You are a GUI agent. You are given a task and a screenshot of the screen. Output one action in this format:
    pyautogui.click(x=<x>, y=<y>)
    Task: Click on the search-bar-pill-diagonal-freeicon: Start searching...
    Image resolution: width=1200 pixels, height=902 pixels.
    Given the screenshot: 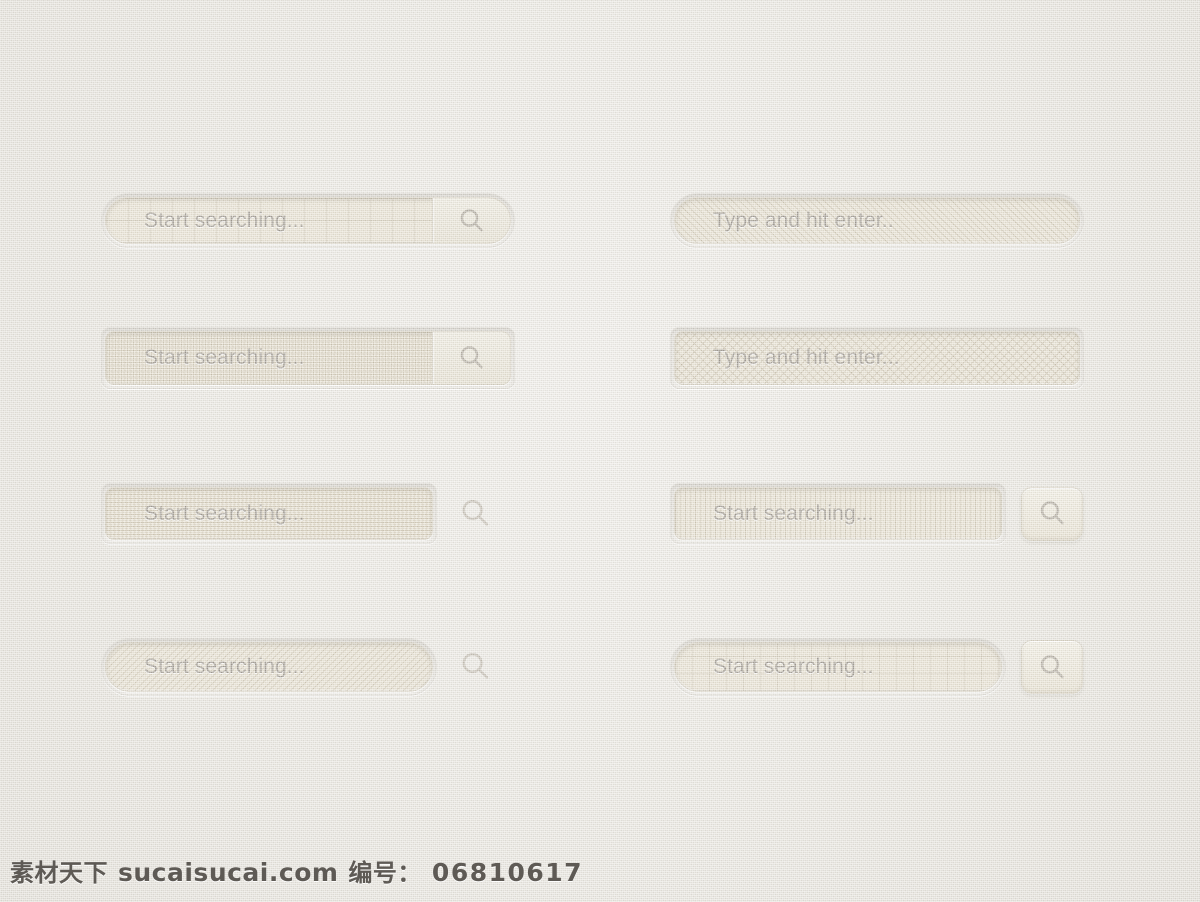 What is the action you would take?
    pyautogui.click(x=297, y=667)
    